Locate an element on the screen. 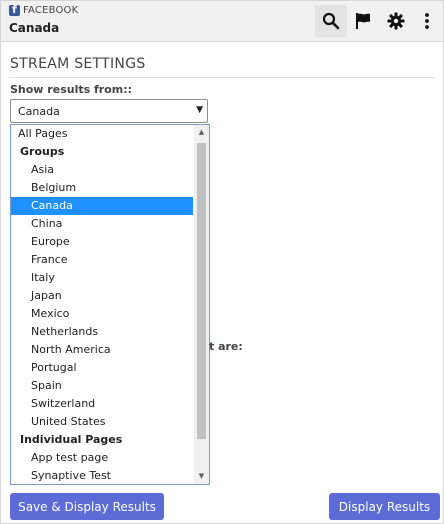 The width and height of the screenshot is (444, 524). show-results-label: Show results from:: is located at coordinates (71, 89).